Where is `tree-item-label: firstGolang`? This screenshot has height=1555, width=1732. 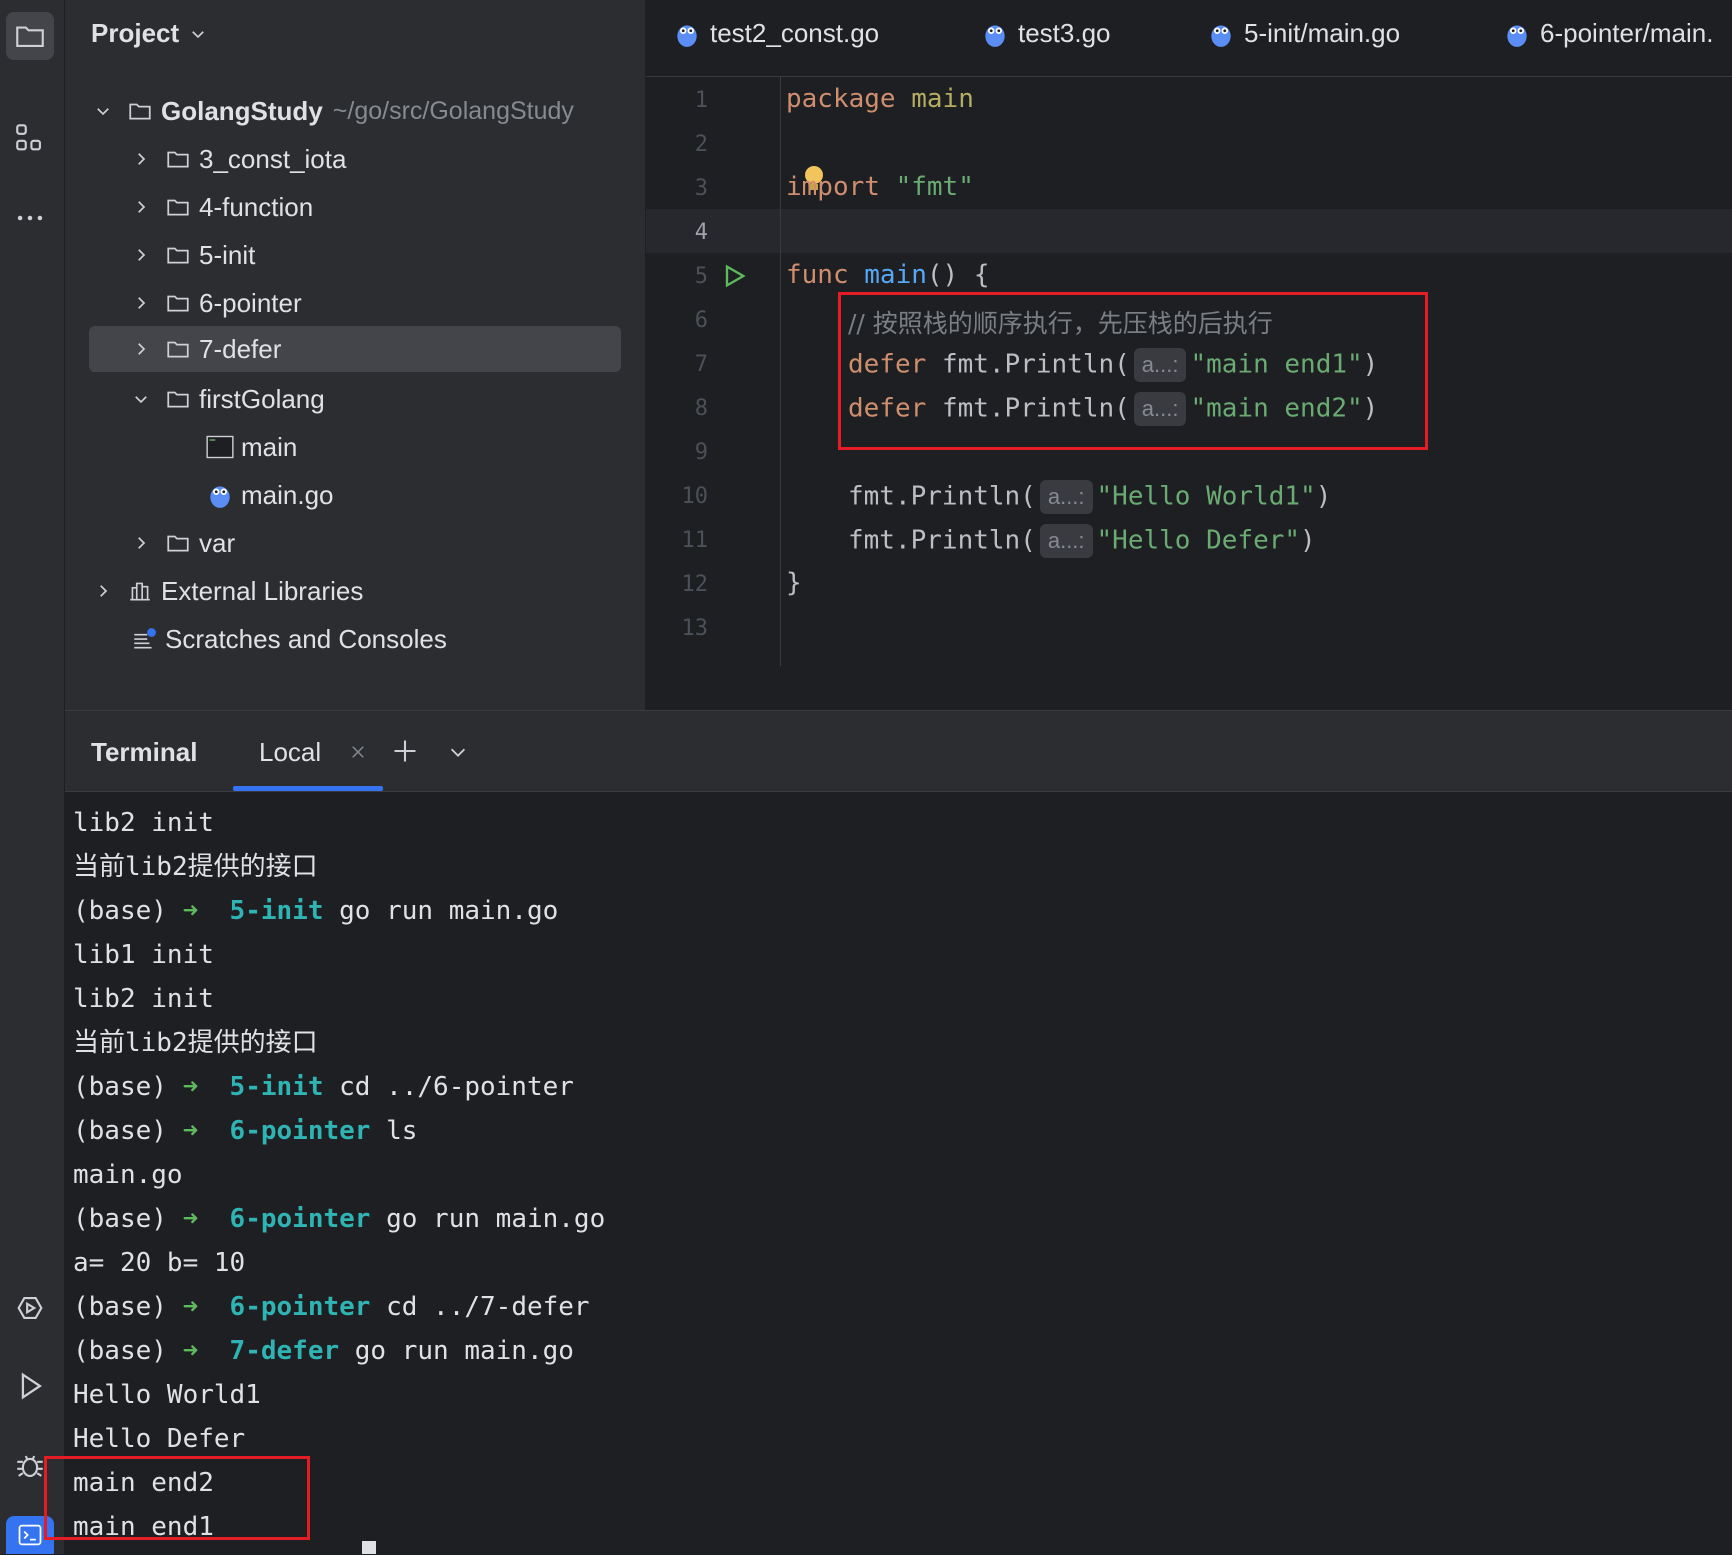
tree-item-label: firstGolang is located at coordinates (262, 398).